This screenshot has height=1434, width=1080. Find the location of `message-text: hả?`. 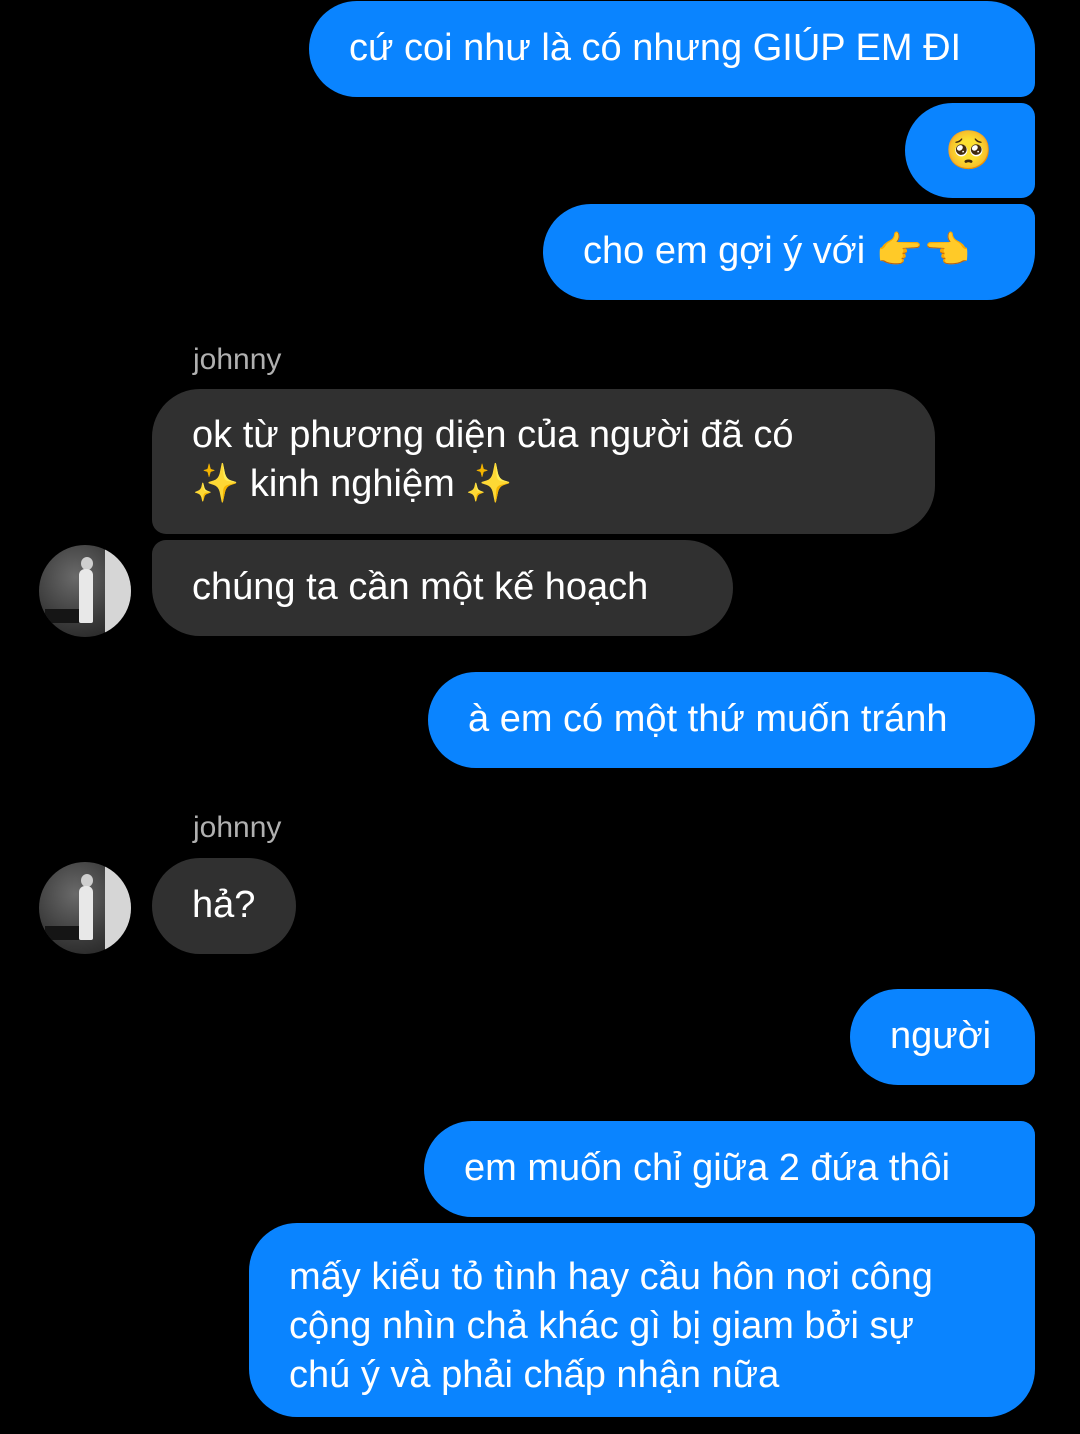

message-text: hả? is located at coordinates (224, 905).